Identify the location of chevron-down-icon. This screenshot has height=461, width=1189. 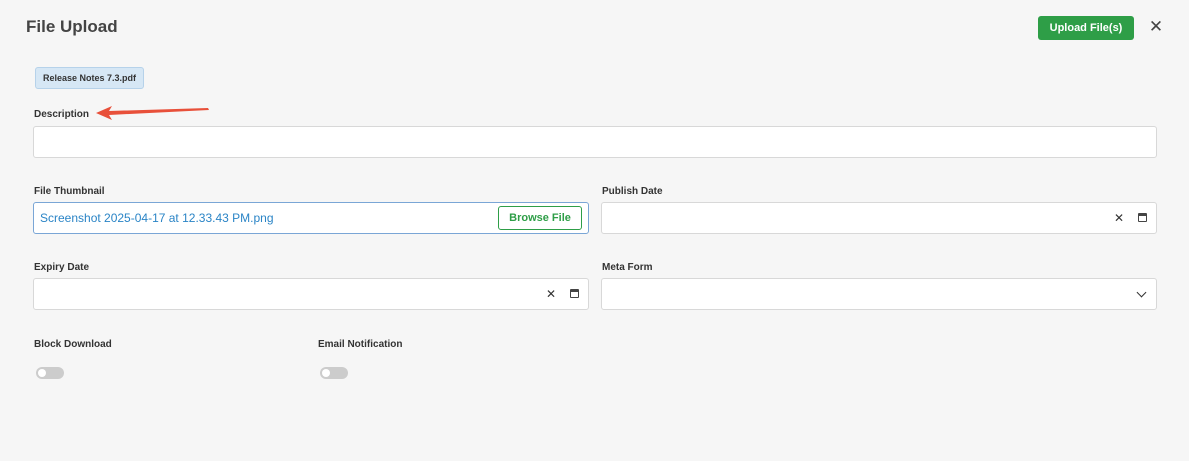
(1141, 292).